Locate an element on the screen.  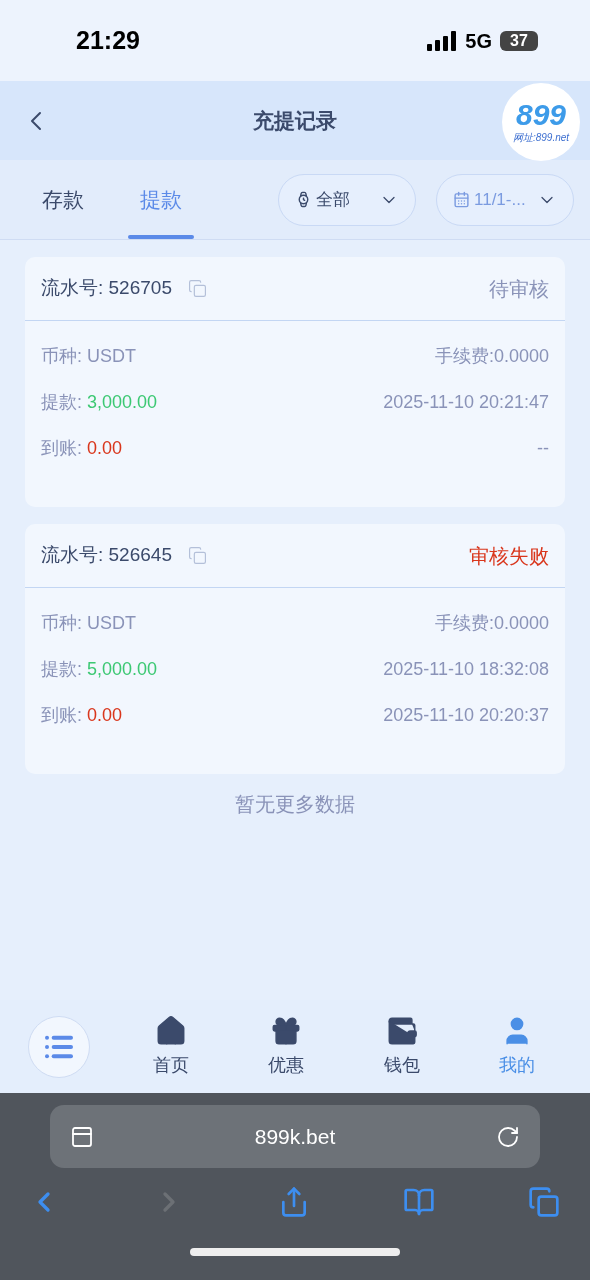
filter-dropdown: 全部 is located at coordinates (347, 199).